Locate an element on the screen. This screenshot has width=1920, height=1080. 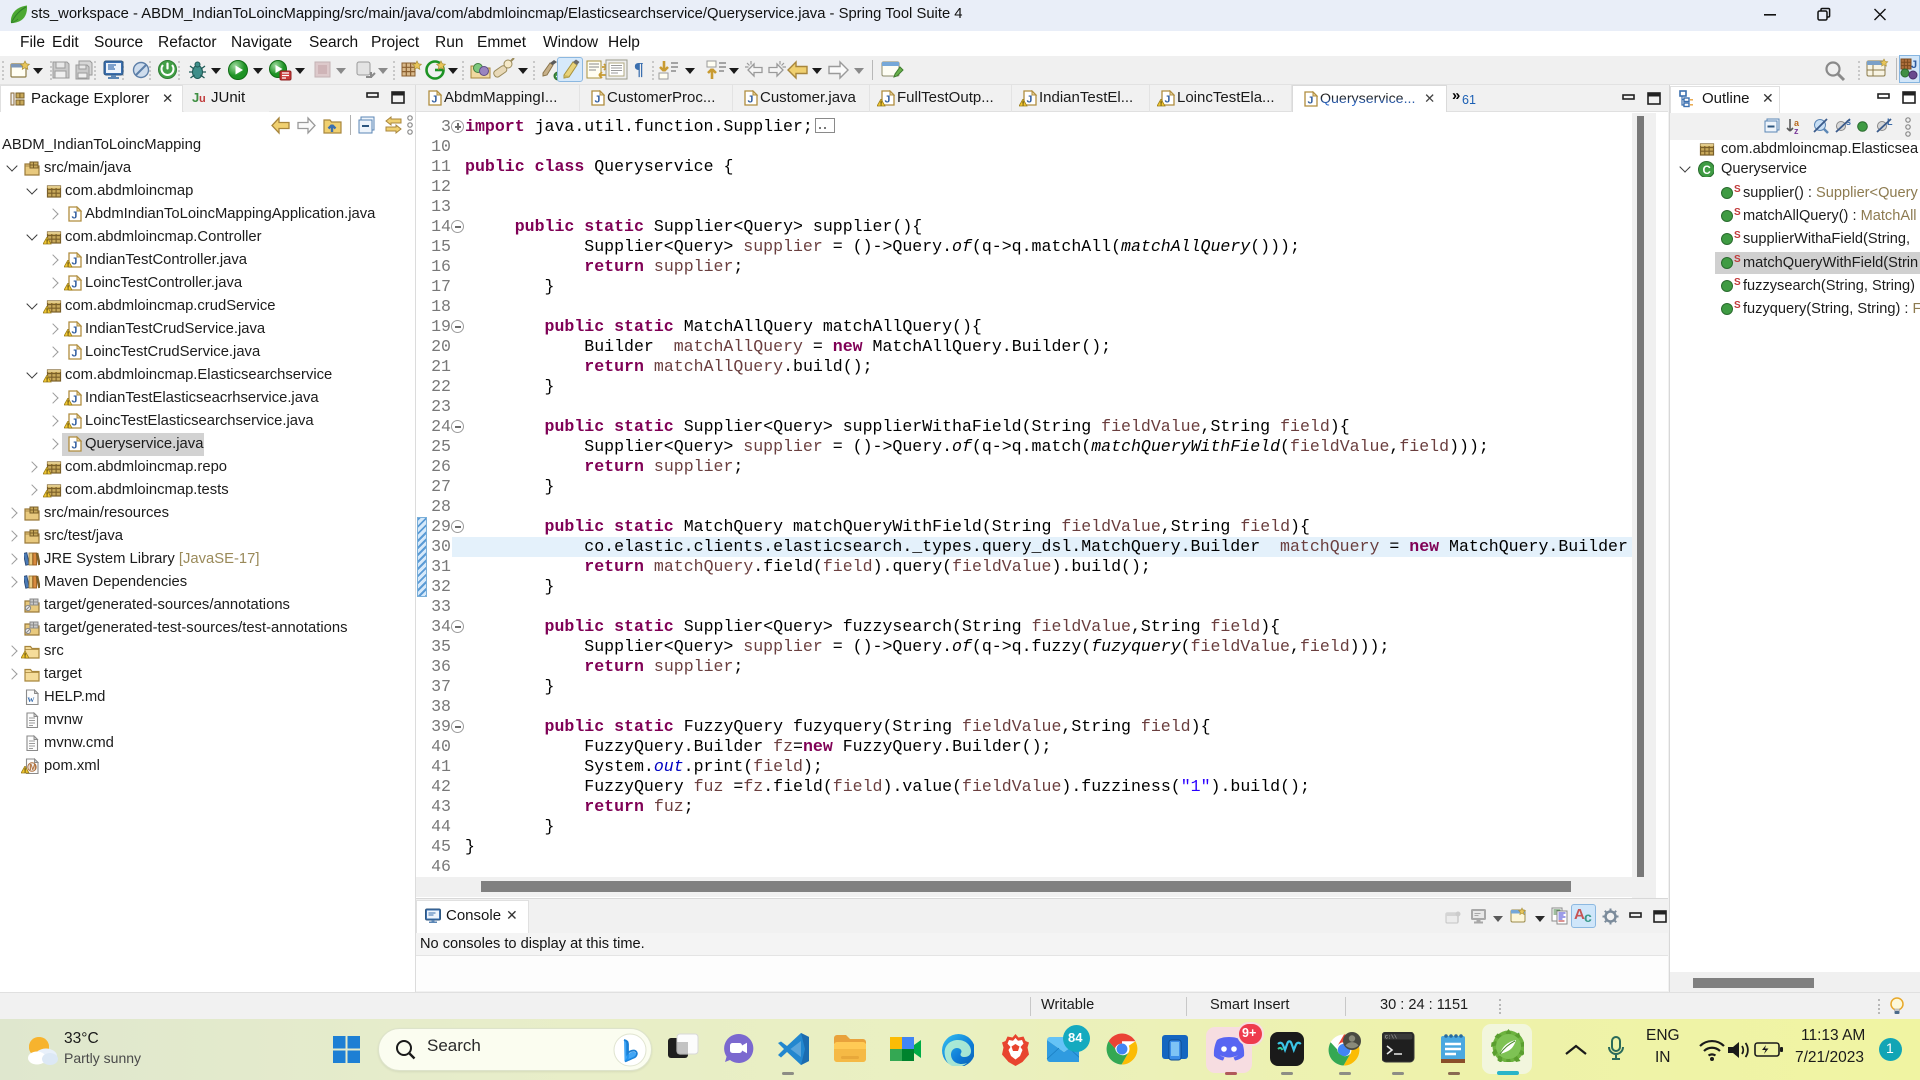
svg-text: J is located at coordinates (1914, 65).